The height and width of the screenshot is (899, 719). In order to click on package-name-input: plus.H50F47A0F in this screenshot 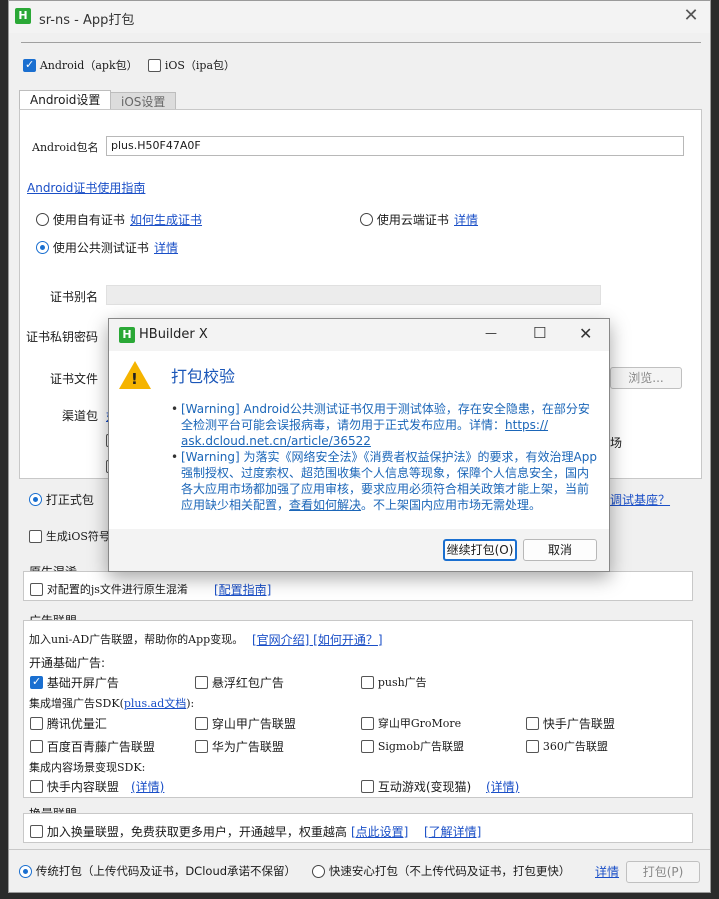, I will do `click(395, 146)`.